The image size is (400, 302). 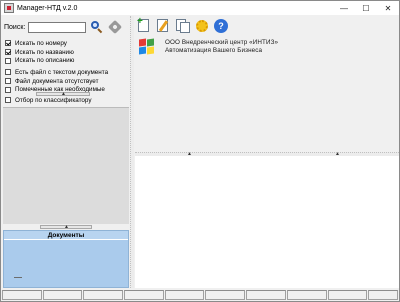 I want to click on checkbox-search-number, so click(x=8, y=43).